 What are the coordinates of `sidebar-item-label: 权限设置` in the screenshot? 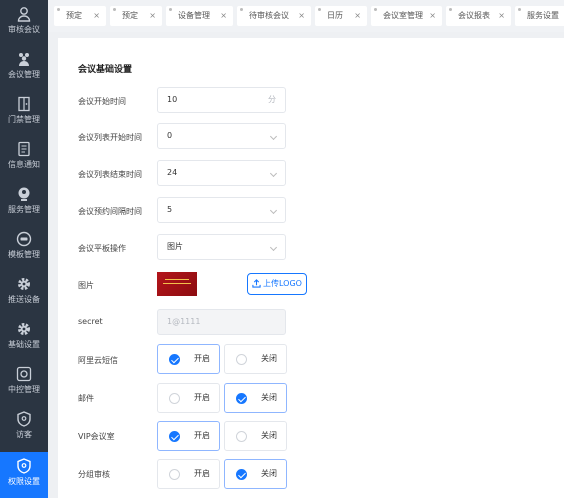 It's located at (24, 481).